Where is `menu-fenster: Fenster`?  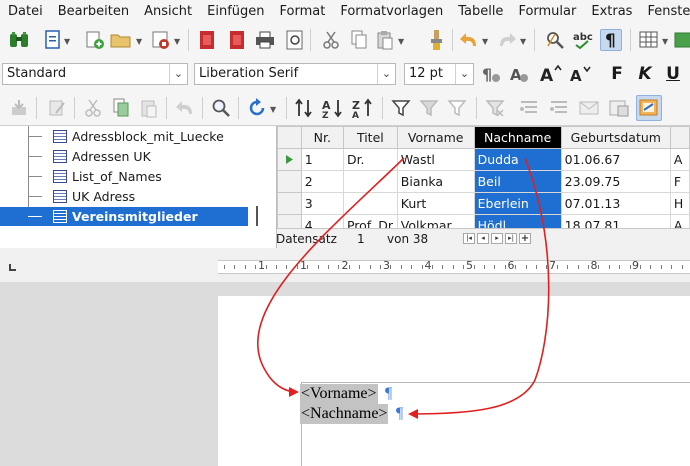
menu-fenster: Fenster is located at coordinates (664, 11).